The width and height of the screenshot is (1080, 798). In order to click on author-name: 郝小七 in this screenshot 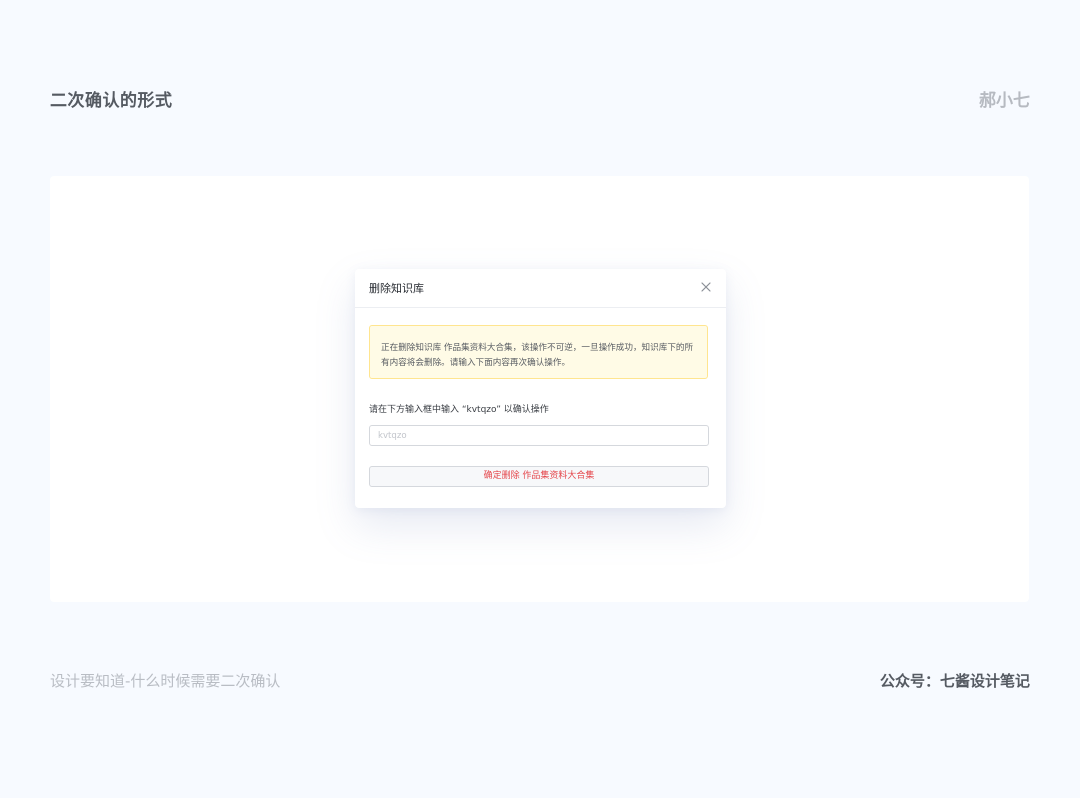, I will do `click(1004, 101)`.